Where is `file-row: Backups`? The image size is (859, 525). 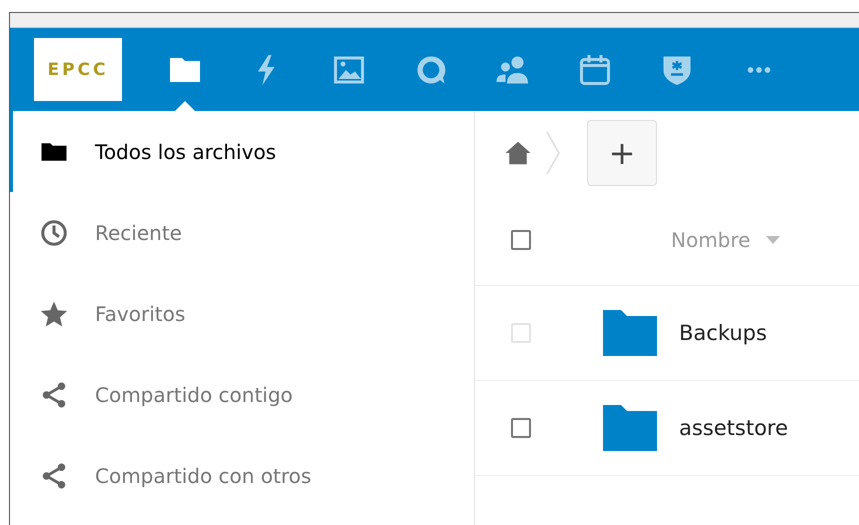
file-row: Backups is located at coordinates (667, 333).